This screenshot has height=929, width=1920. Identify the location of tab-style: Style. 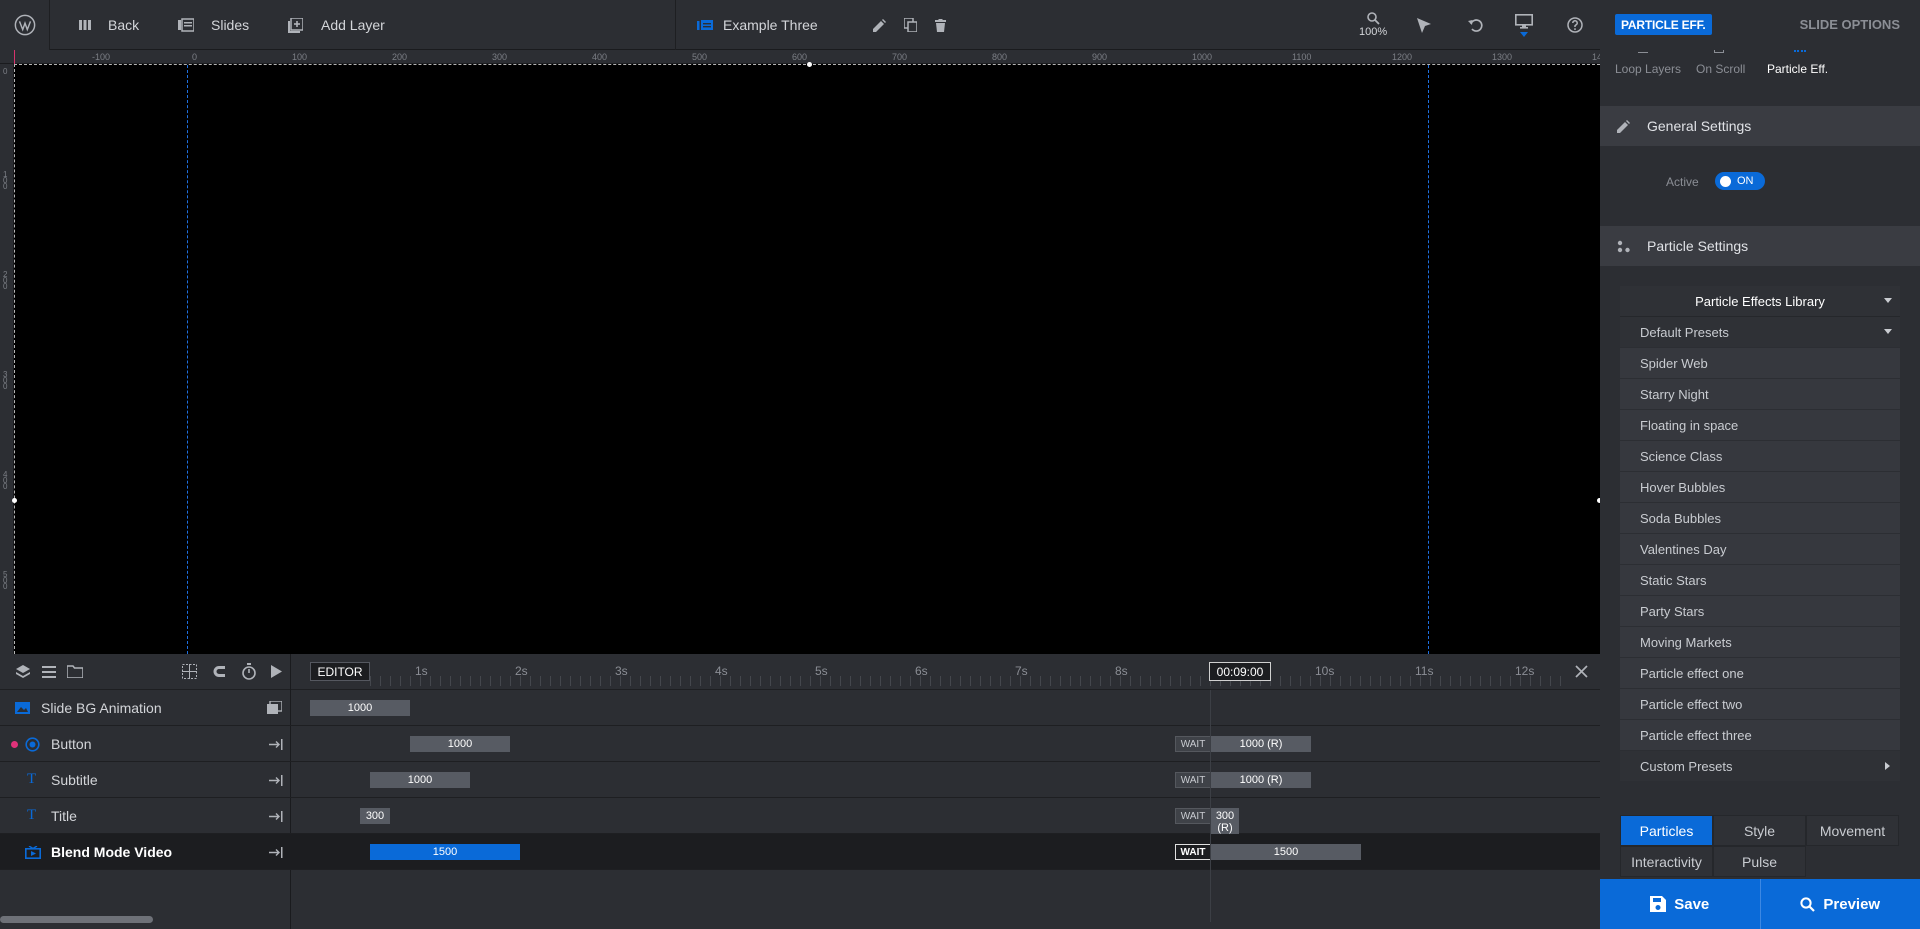
(1759, 830).